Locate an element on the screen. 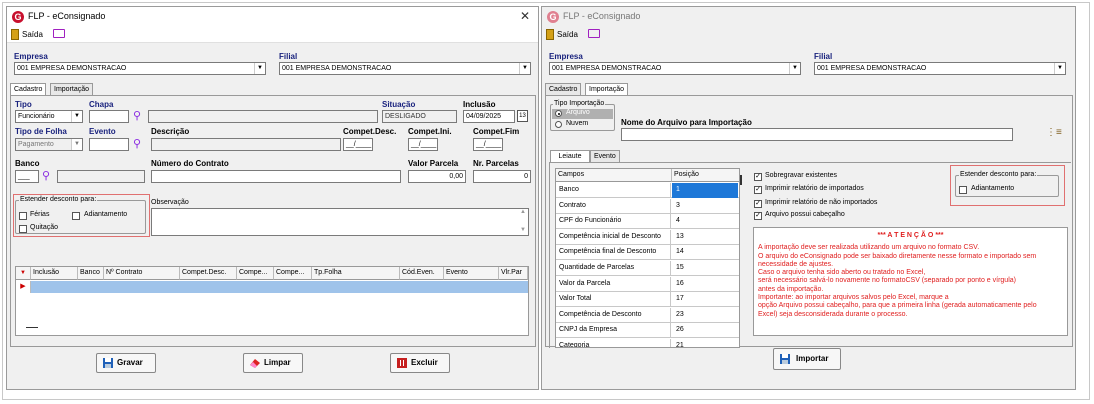  observacao-textarea is located at coordinates (340, 222).